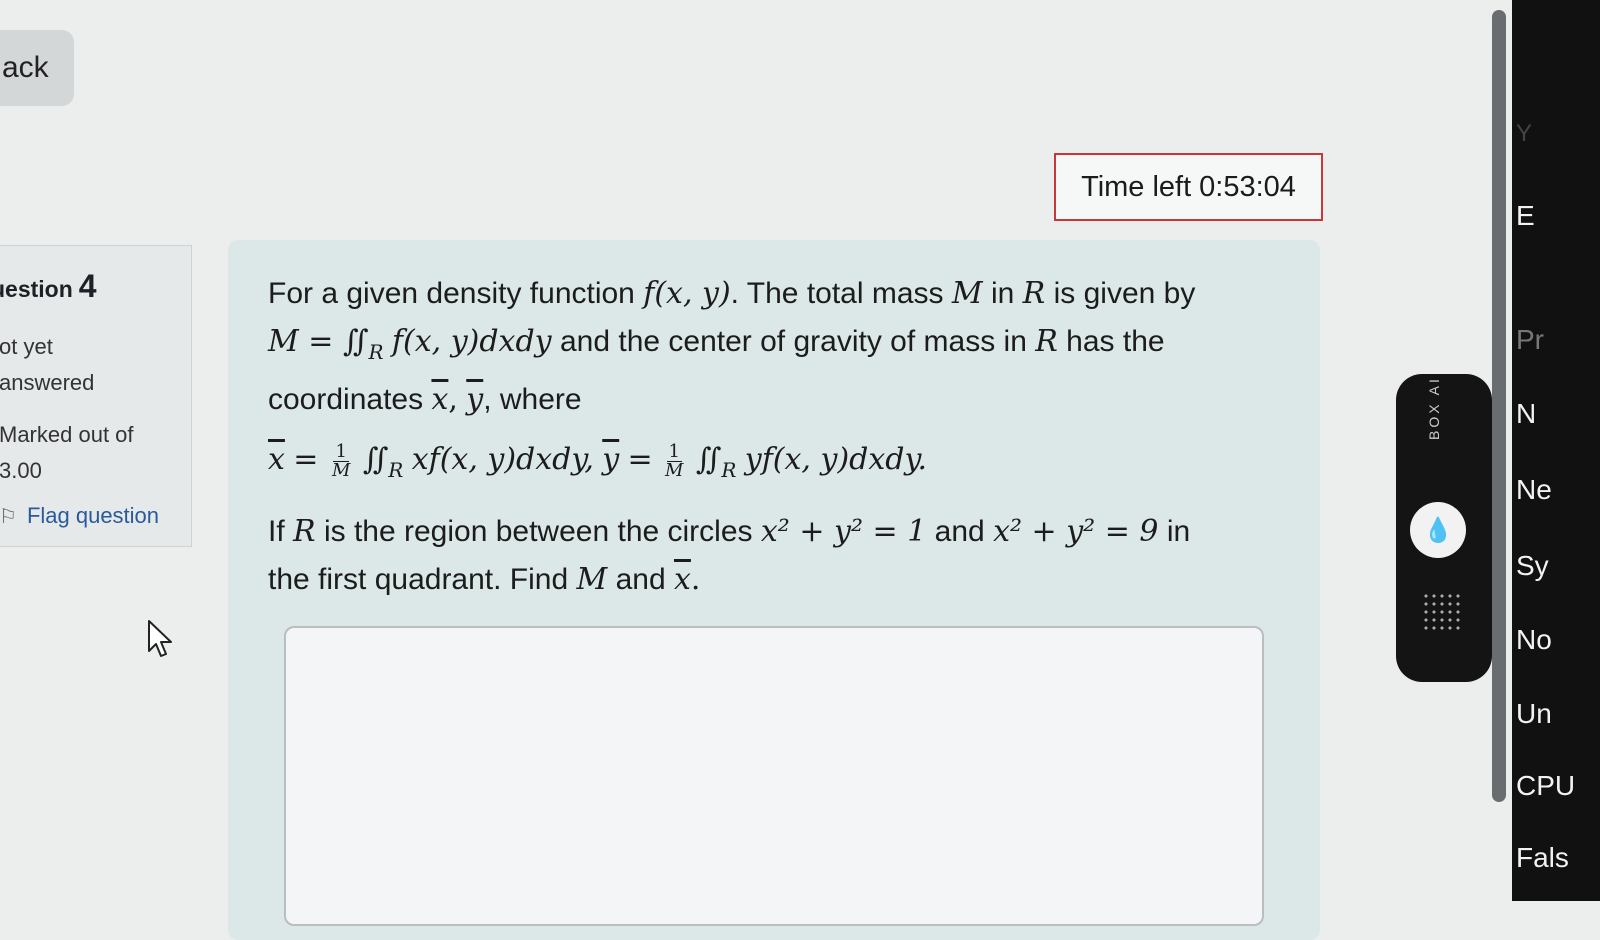  I want to click on question-number-value: 4, so click(87, 286).